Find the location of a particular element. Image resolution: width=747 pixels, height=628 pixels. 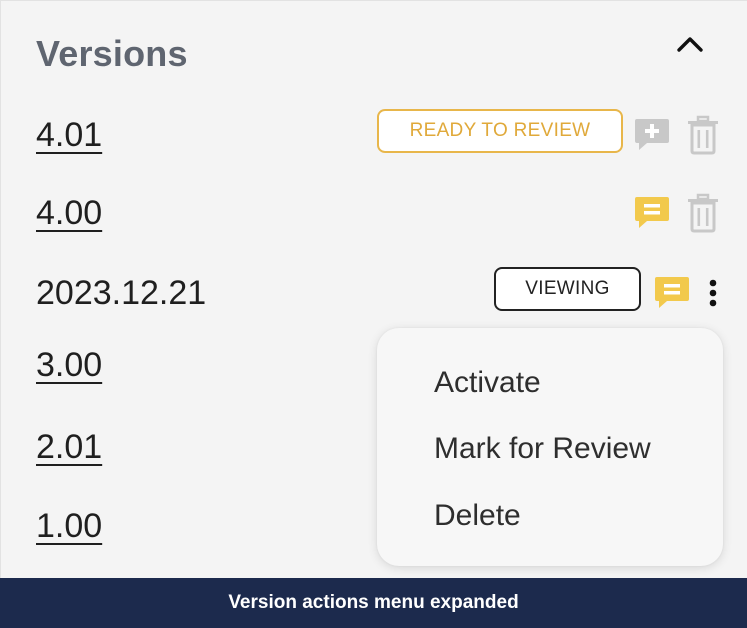

collapse-button is located at coordinates (690, 44).